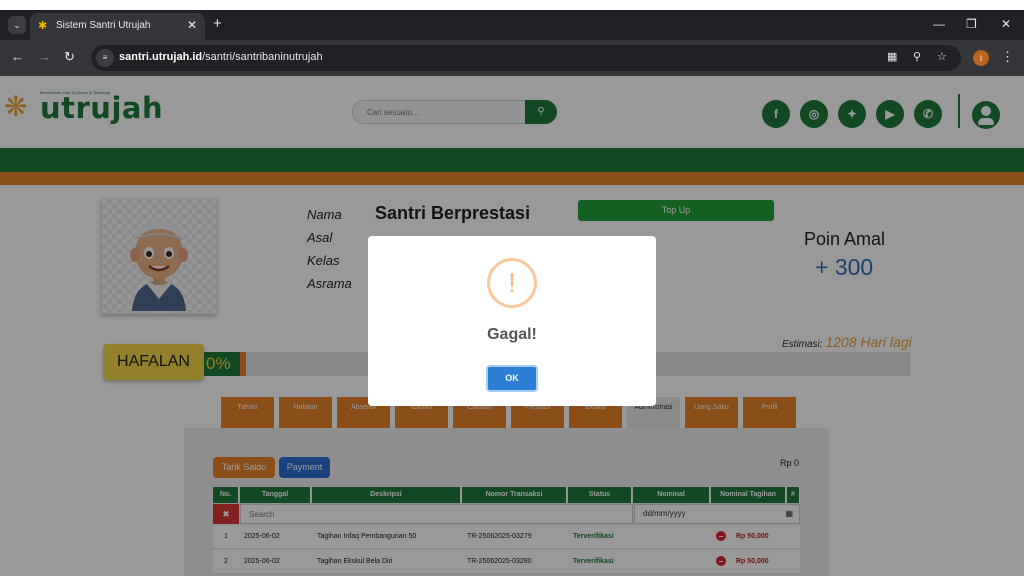 This screenshot has height=576, width=1024. Describe the element at coordinates (1006, 24) in the screenshot. I see `window-close-icon: ✕` at that location.